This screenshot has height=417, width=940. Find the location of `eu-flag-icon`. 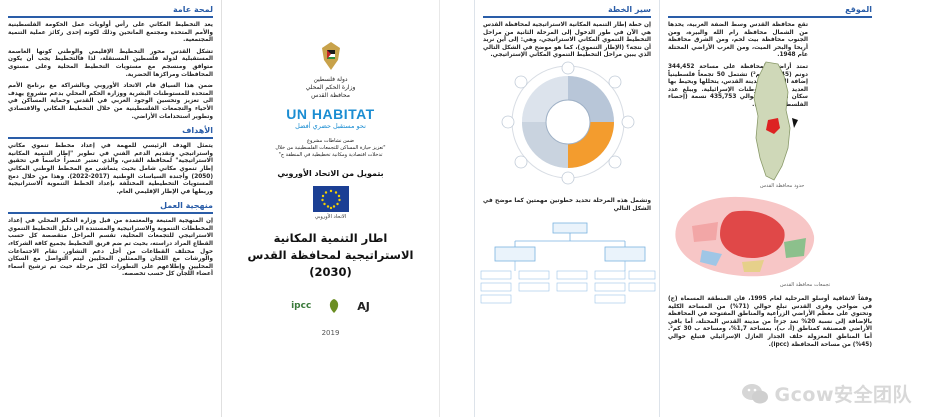

eu-flag-icon is located at coordinates (330, 199).